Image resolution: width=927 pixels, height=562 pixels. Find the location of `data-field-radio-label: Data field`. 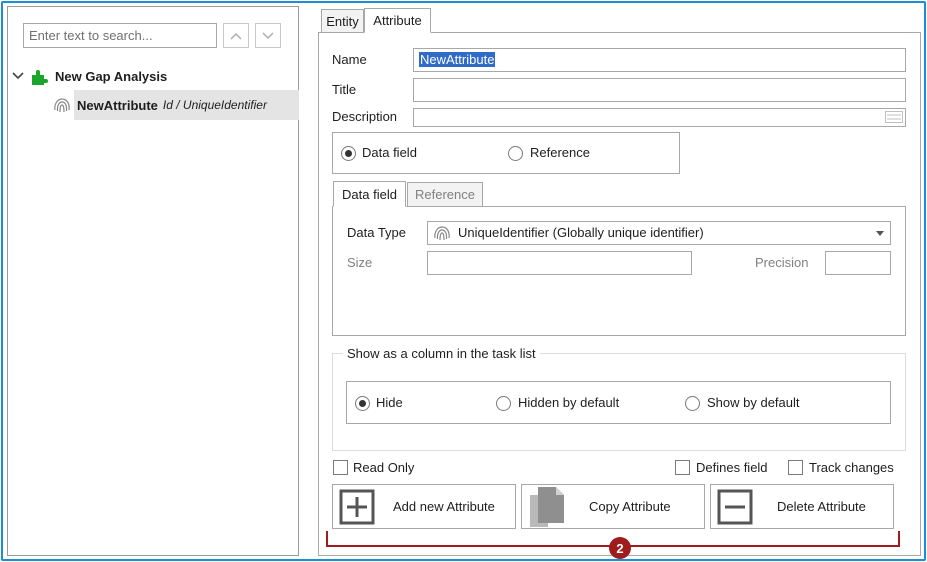

data-field-radio-label: Data field is located at coordinates (389, 152).